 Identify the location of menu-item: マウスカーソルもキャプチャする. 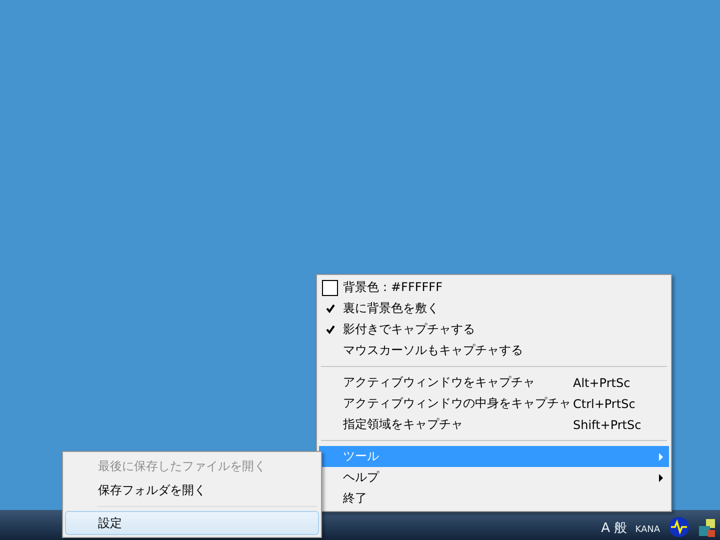
(494, 350).